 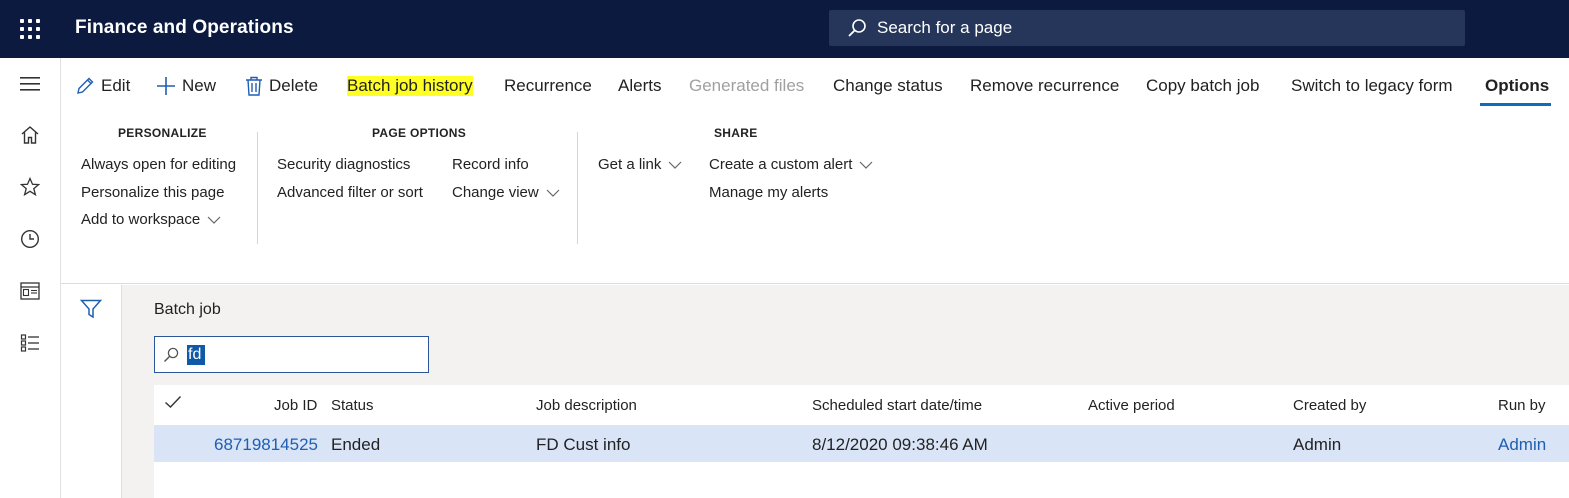 What do you see at coordinates (784, 29) in the screenshot?
I see `top-navigation-bar: Finance and Operations Search for a page` at bounding box center [784, 29].